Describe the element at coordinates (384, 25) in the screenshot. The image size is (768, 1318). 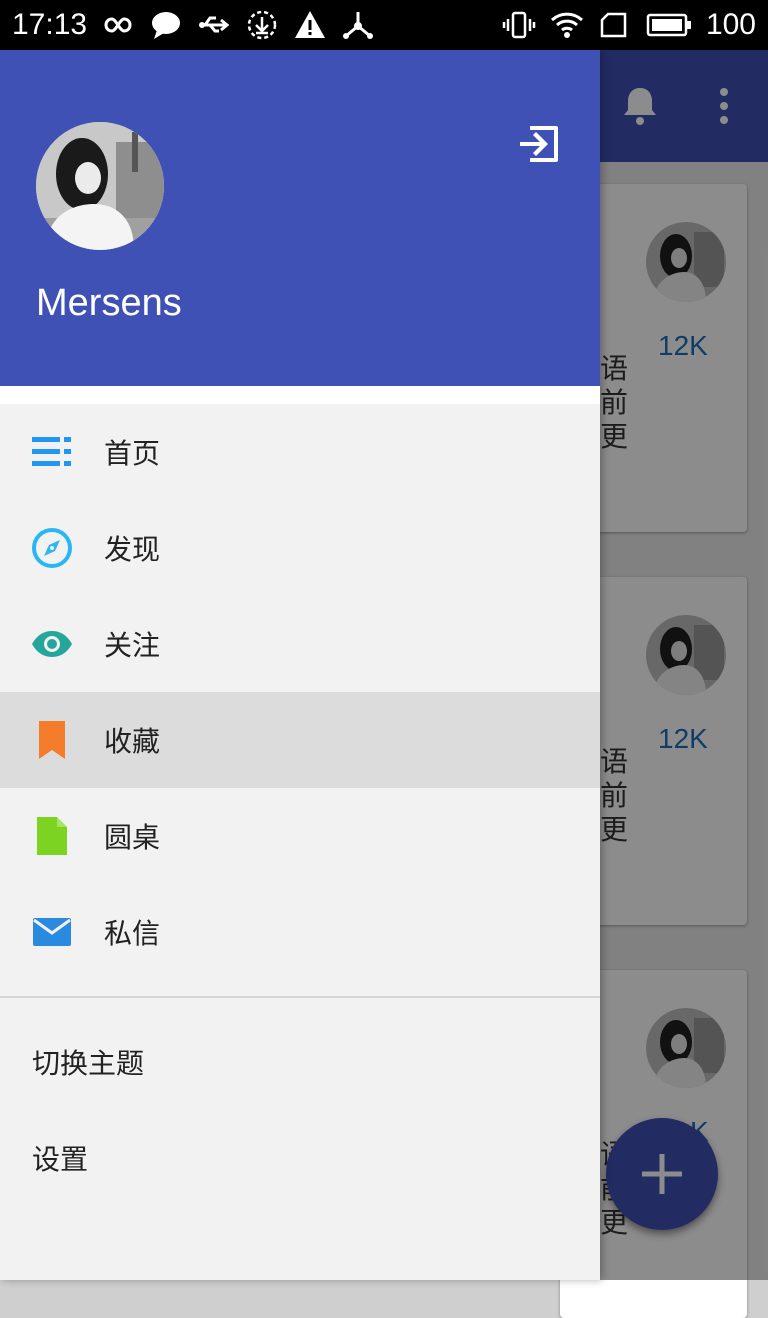
I see `status-bar: 17:13 100` at that location.